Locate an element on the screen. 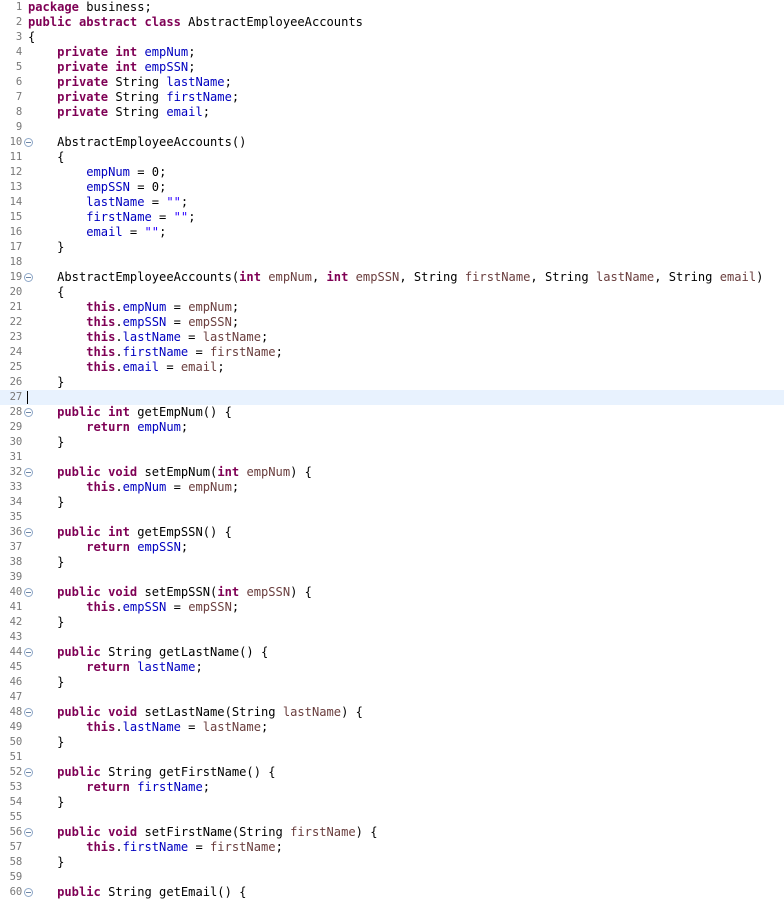  code-line: 33 this.empNum = empNum; is located at coordinates (392, 487).